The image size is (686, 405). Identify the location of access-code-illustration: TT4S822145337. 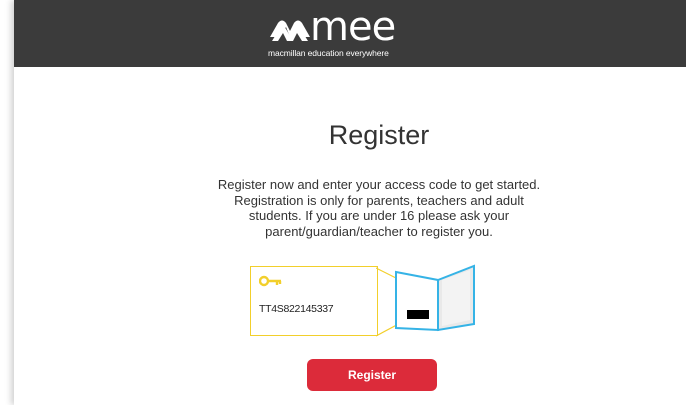
(365, 300).